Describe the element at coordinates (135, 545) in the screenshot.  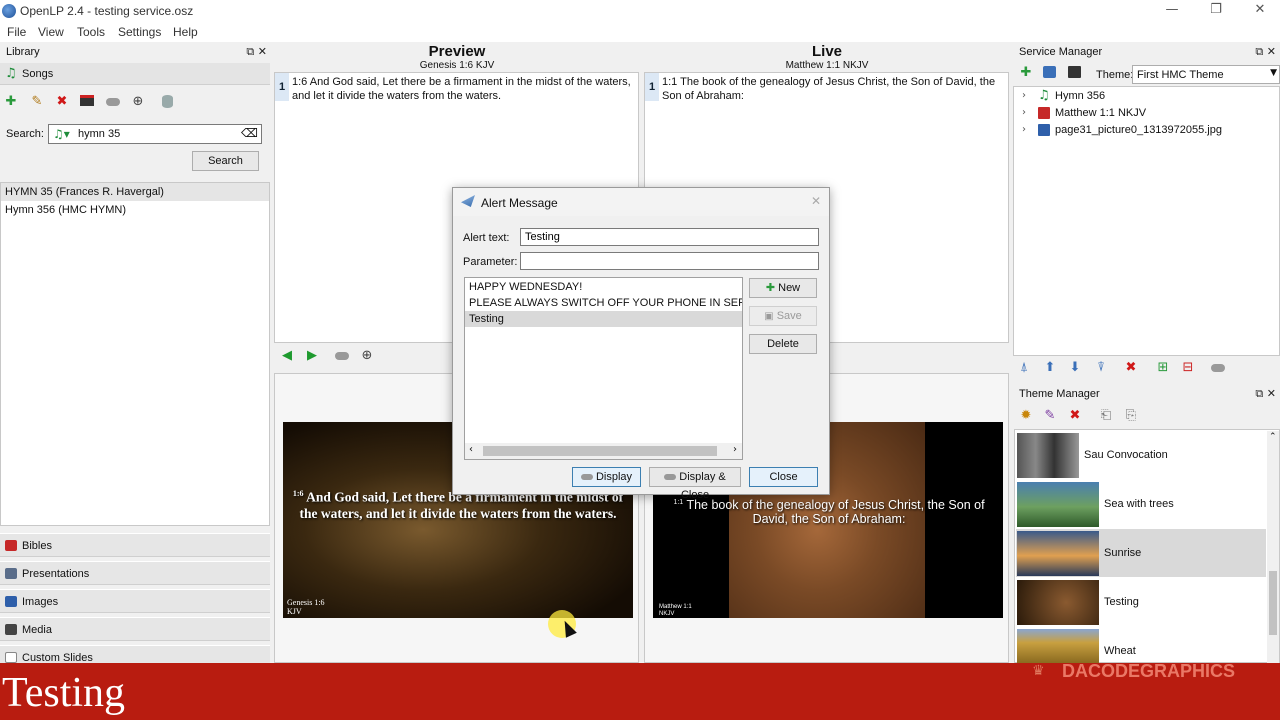
I see `category-bibles: Bibles` at that location.